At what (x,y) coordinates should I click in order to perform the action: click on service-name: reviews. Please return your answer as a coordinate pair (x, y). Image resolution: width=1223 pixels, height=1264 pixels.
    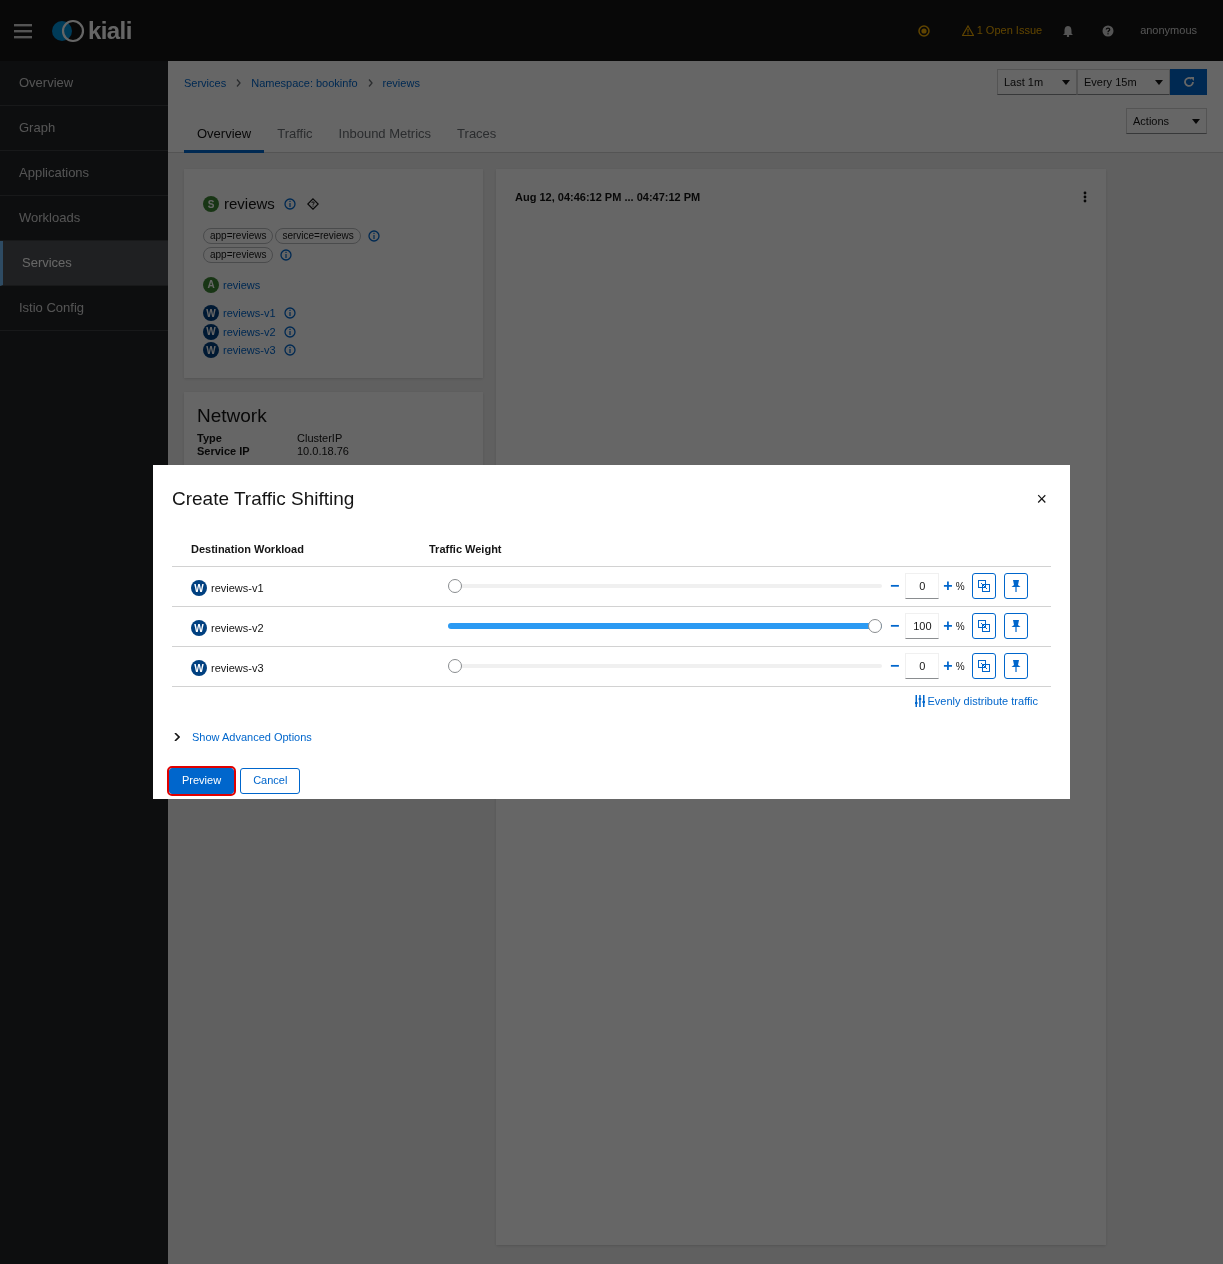
    Looking at the image, I should click on (249, 204).